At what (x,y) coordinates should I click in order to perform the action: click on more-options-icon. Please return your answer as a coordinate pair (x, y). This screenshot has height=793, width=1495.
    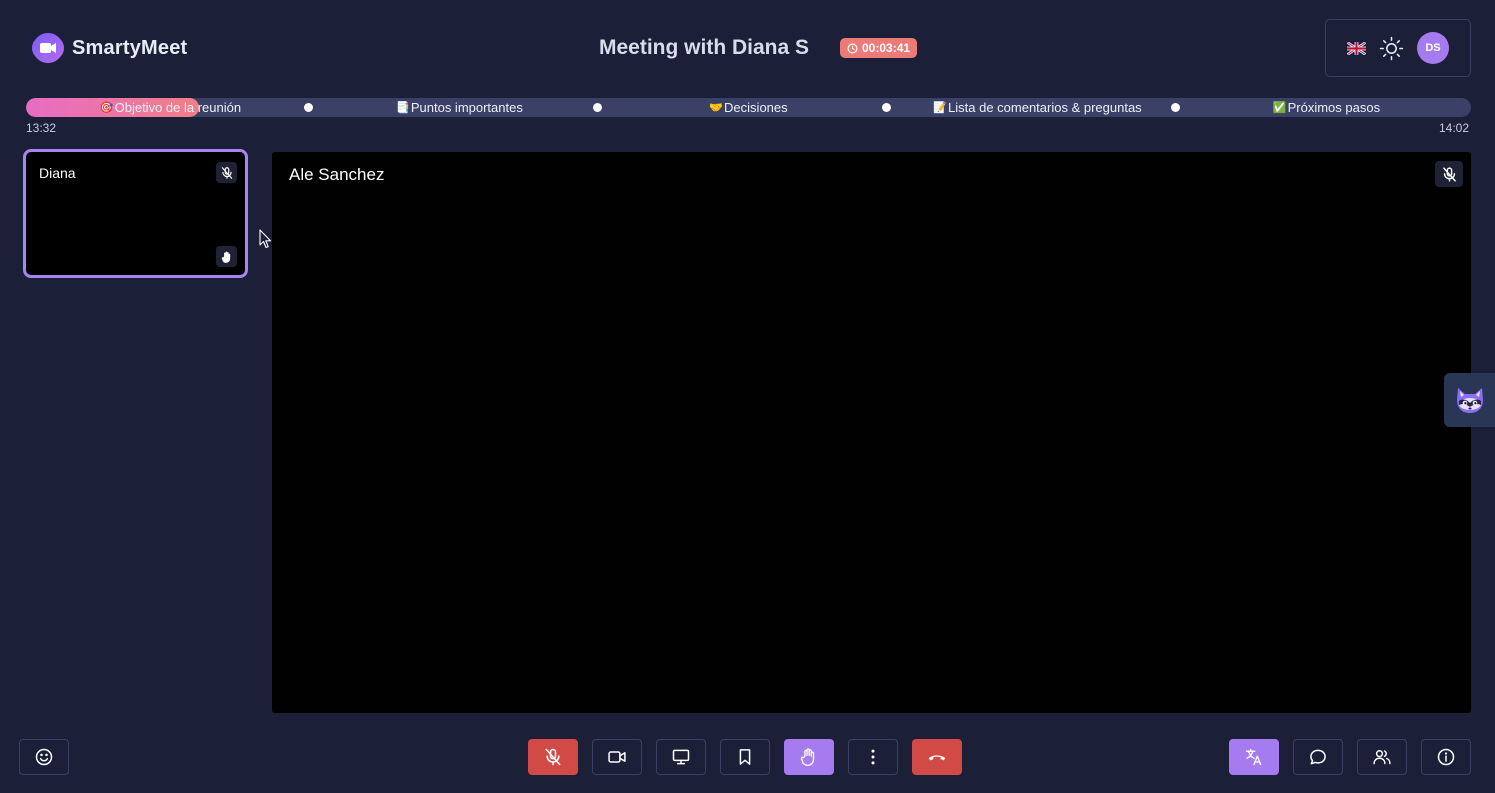
    Looking at the image, I should click on (873, 757).